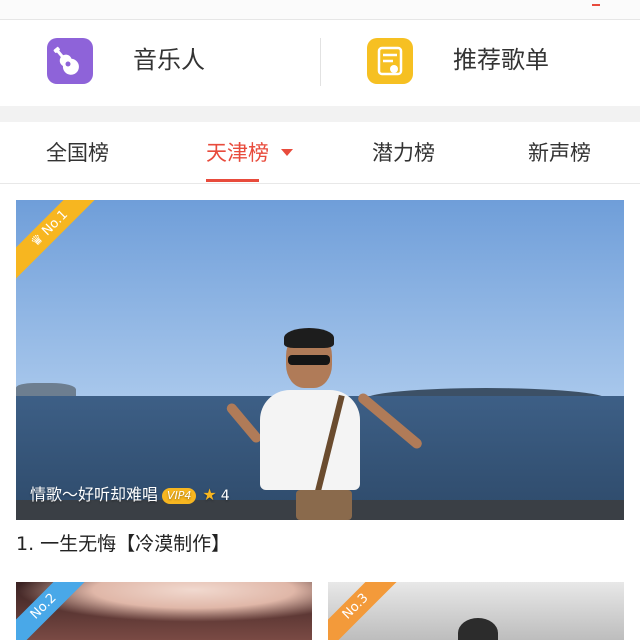 The image size is (640, 640). I want to click on star-count: 4, so click(225, 496).